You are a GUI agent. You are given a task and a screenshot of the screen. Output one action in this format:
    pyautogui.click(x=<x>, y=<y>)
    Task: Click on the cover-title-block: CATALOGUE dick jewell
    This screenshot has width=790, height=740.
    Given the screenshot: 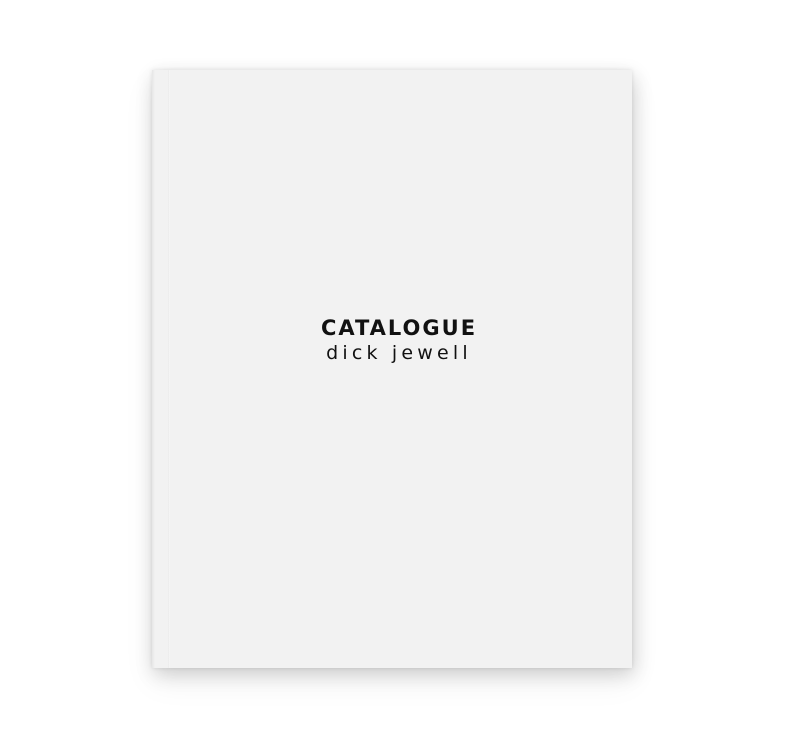 What is the action you would take?
    pyautogui.click(x=392, y=340)
    